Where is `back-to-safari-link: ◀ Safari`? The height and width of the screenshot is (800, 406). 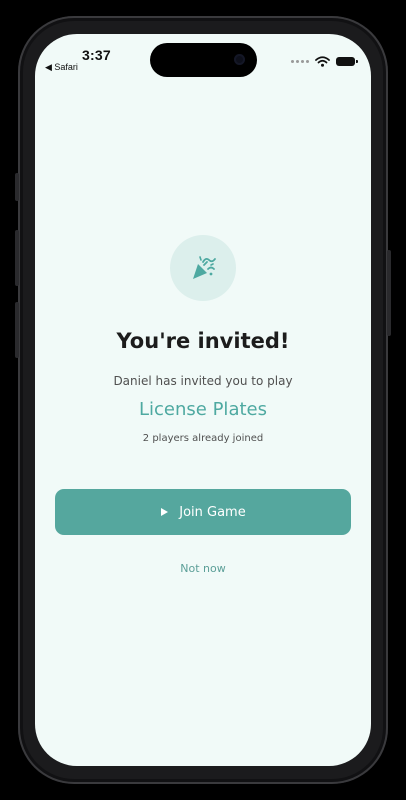 back-to-safari-link: ◀ Safari is located at coordinates (61, 67).